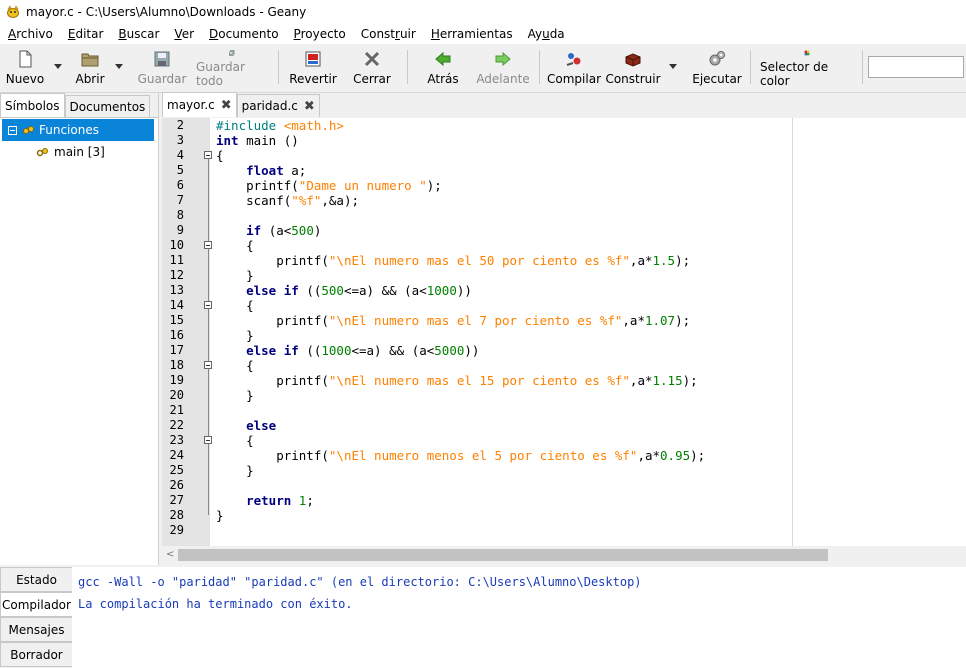  Describe the element at coordinates (12, 130) in the screenshot. I see `collapse-icon` at that location.